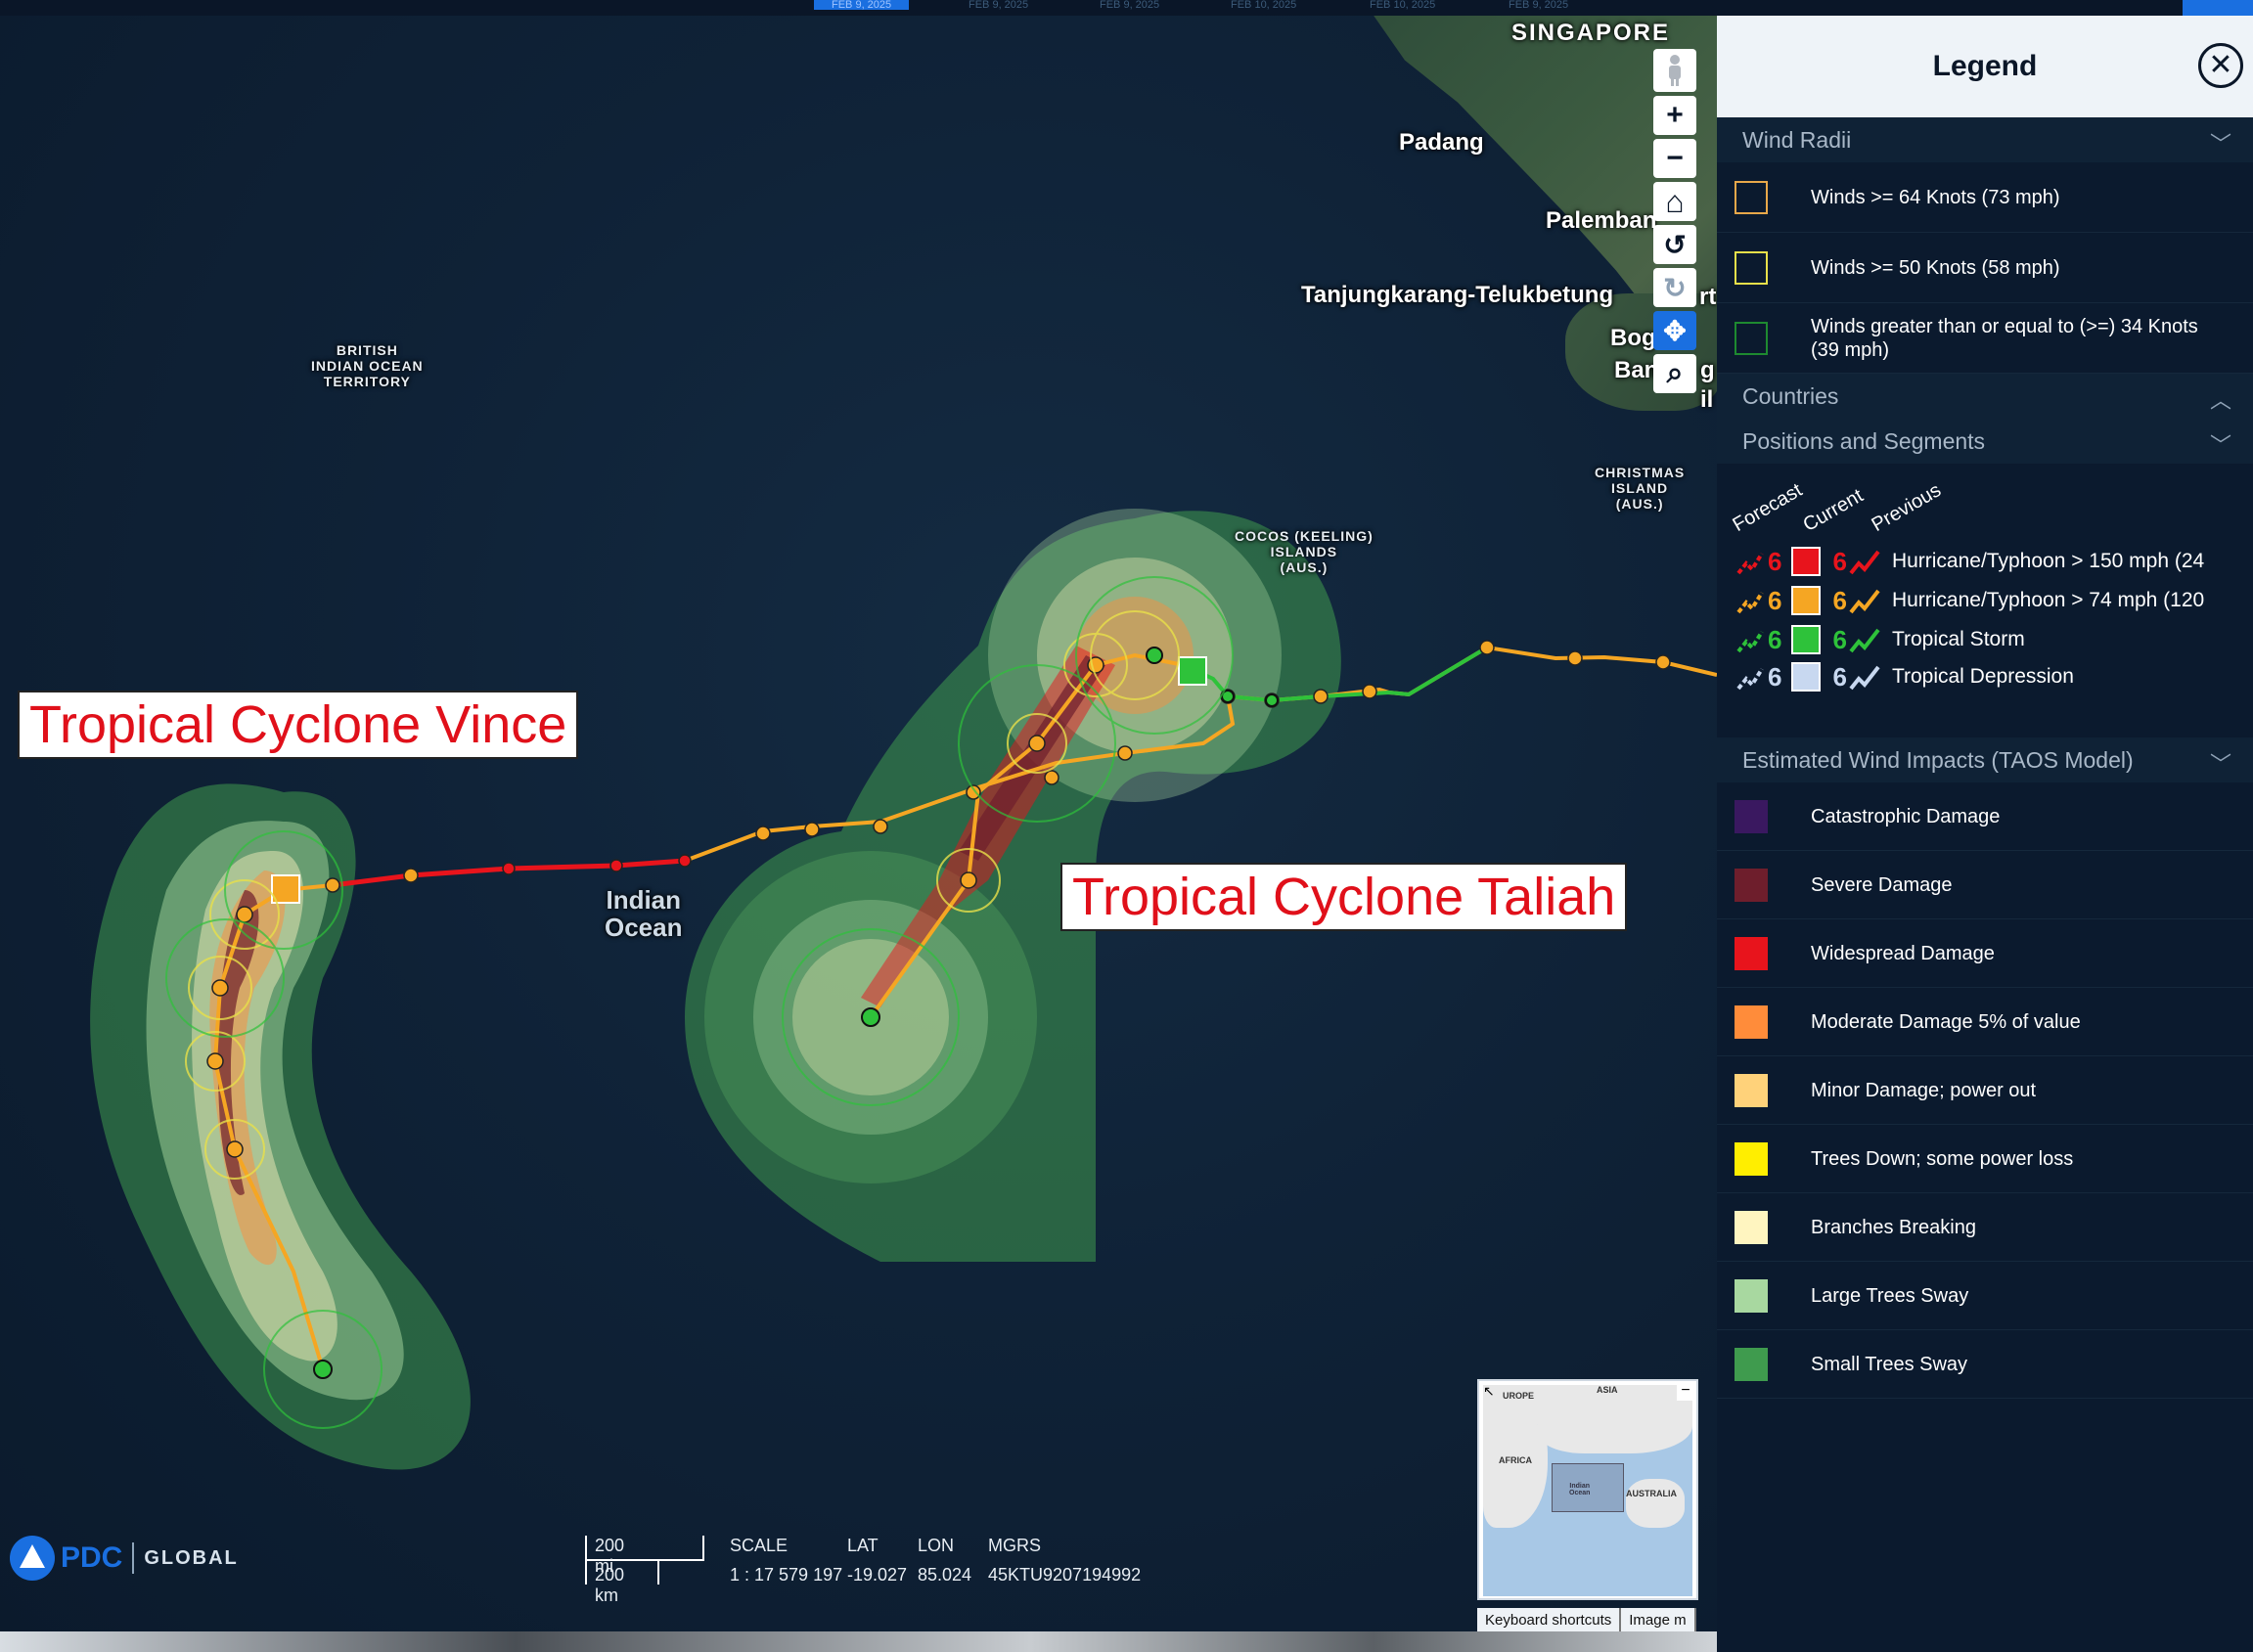 This screenshot has height=1652, width=2253. What do you see at coordinates (1549, 1621) in the screenshot?
I see `keyboard-shortcuts-link: Keyboard shortcuts` at bounding box center [1549, 1621].